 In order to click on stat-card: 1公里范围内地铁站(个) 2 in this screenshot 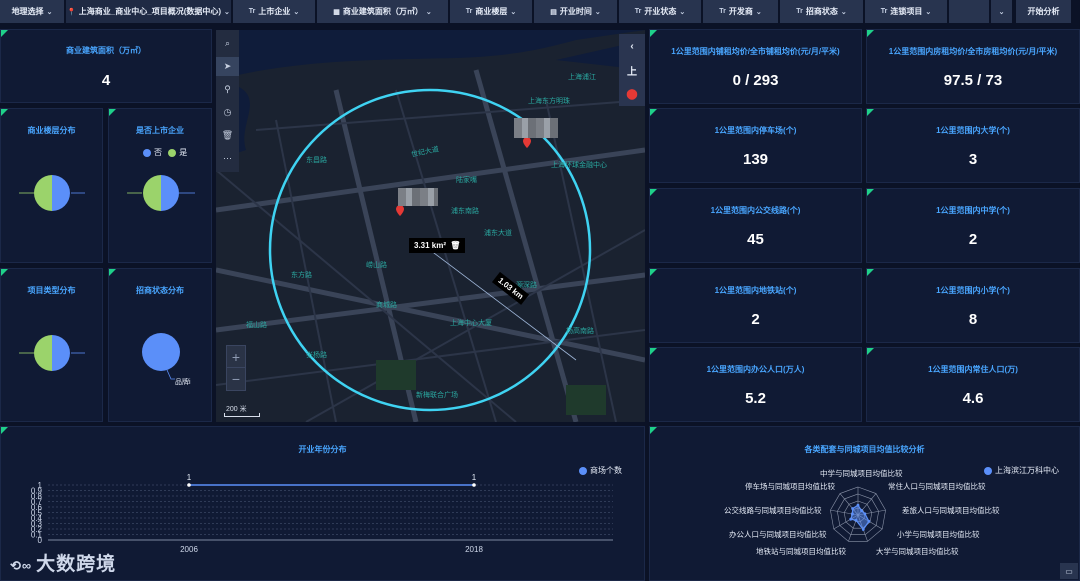, I will do `click(755, 305)`.